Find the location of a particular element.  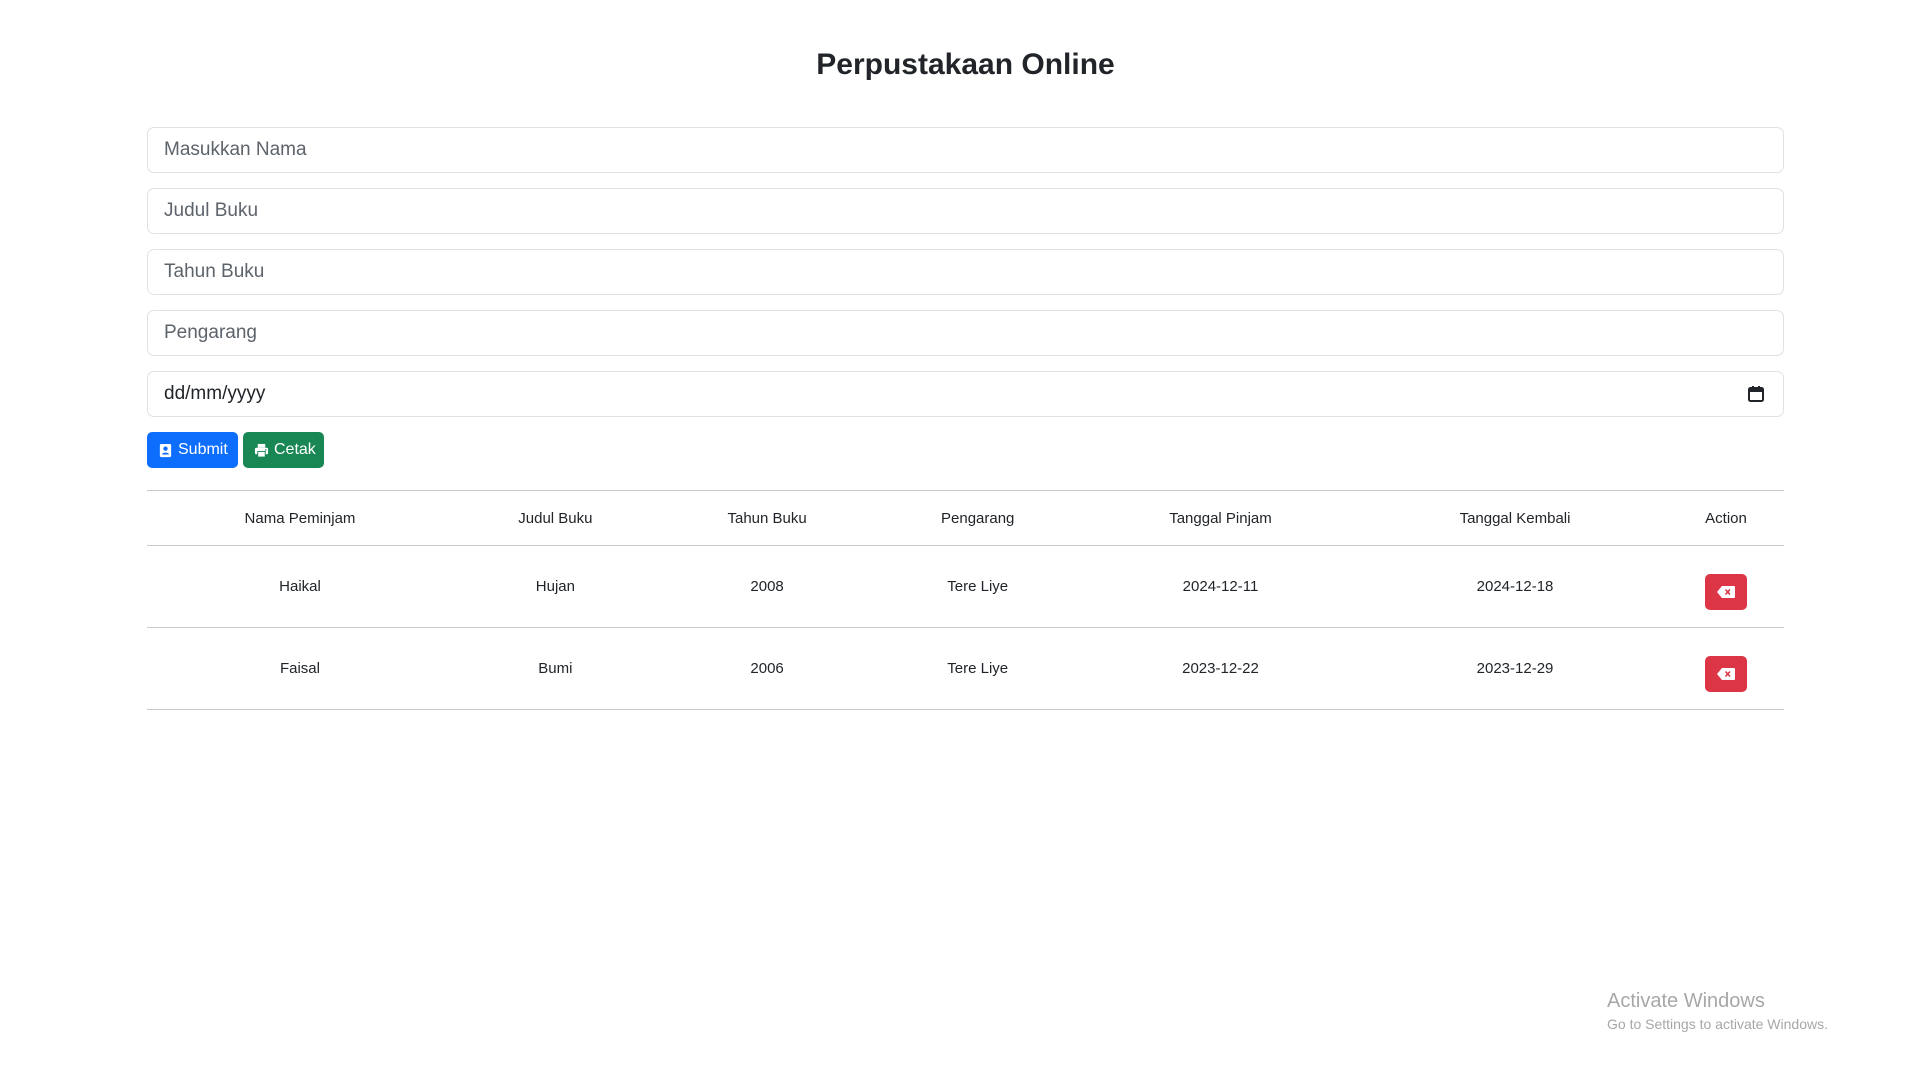

cell-tanggal-kembali: 2023-12-29 is located at coordinates (1515, 668).